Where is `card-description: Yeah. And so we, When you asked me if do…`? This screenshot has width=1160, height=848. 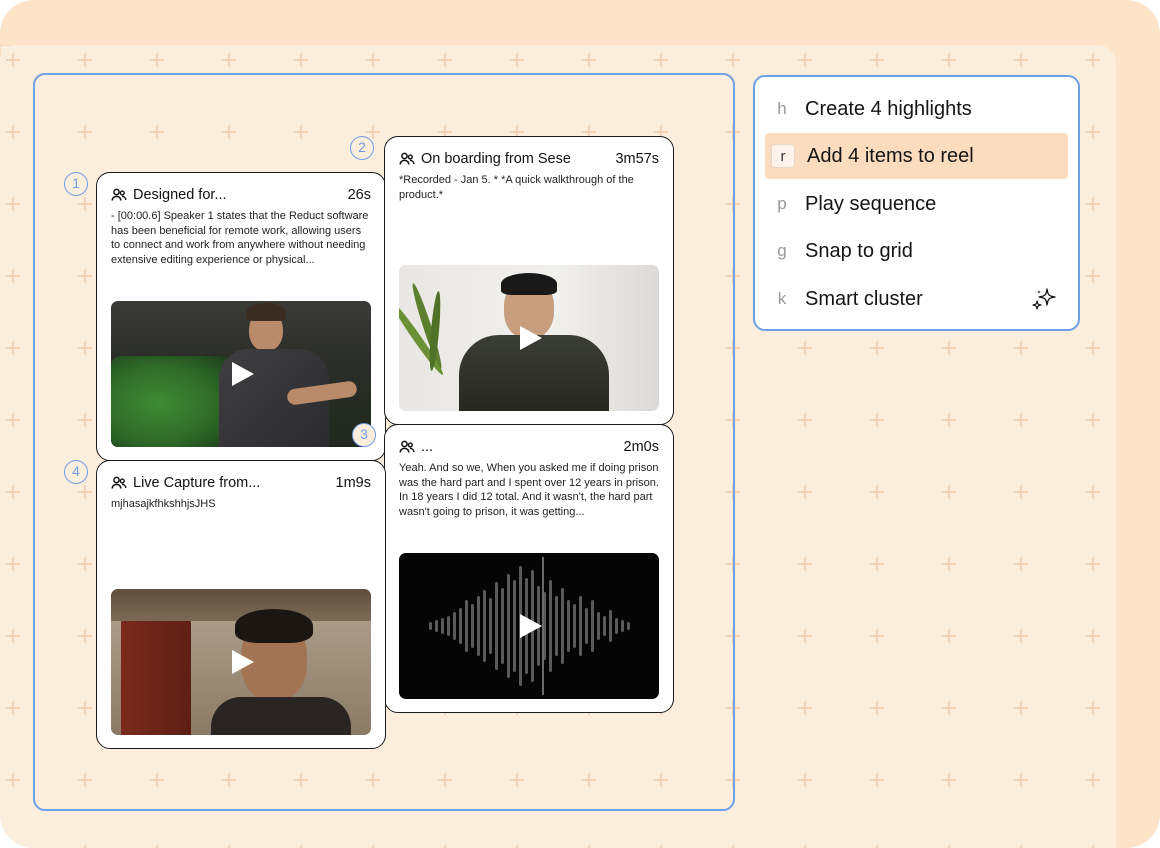
card-description: Yeah. And so we, When you asked me if do… is located at coordinates (529, 490).